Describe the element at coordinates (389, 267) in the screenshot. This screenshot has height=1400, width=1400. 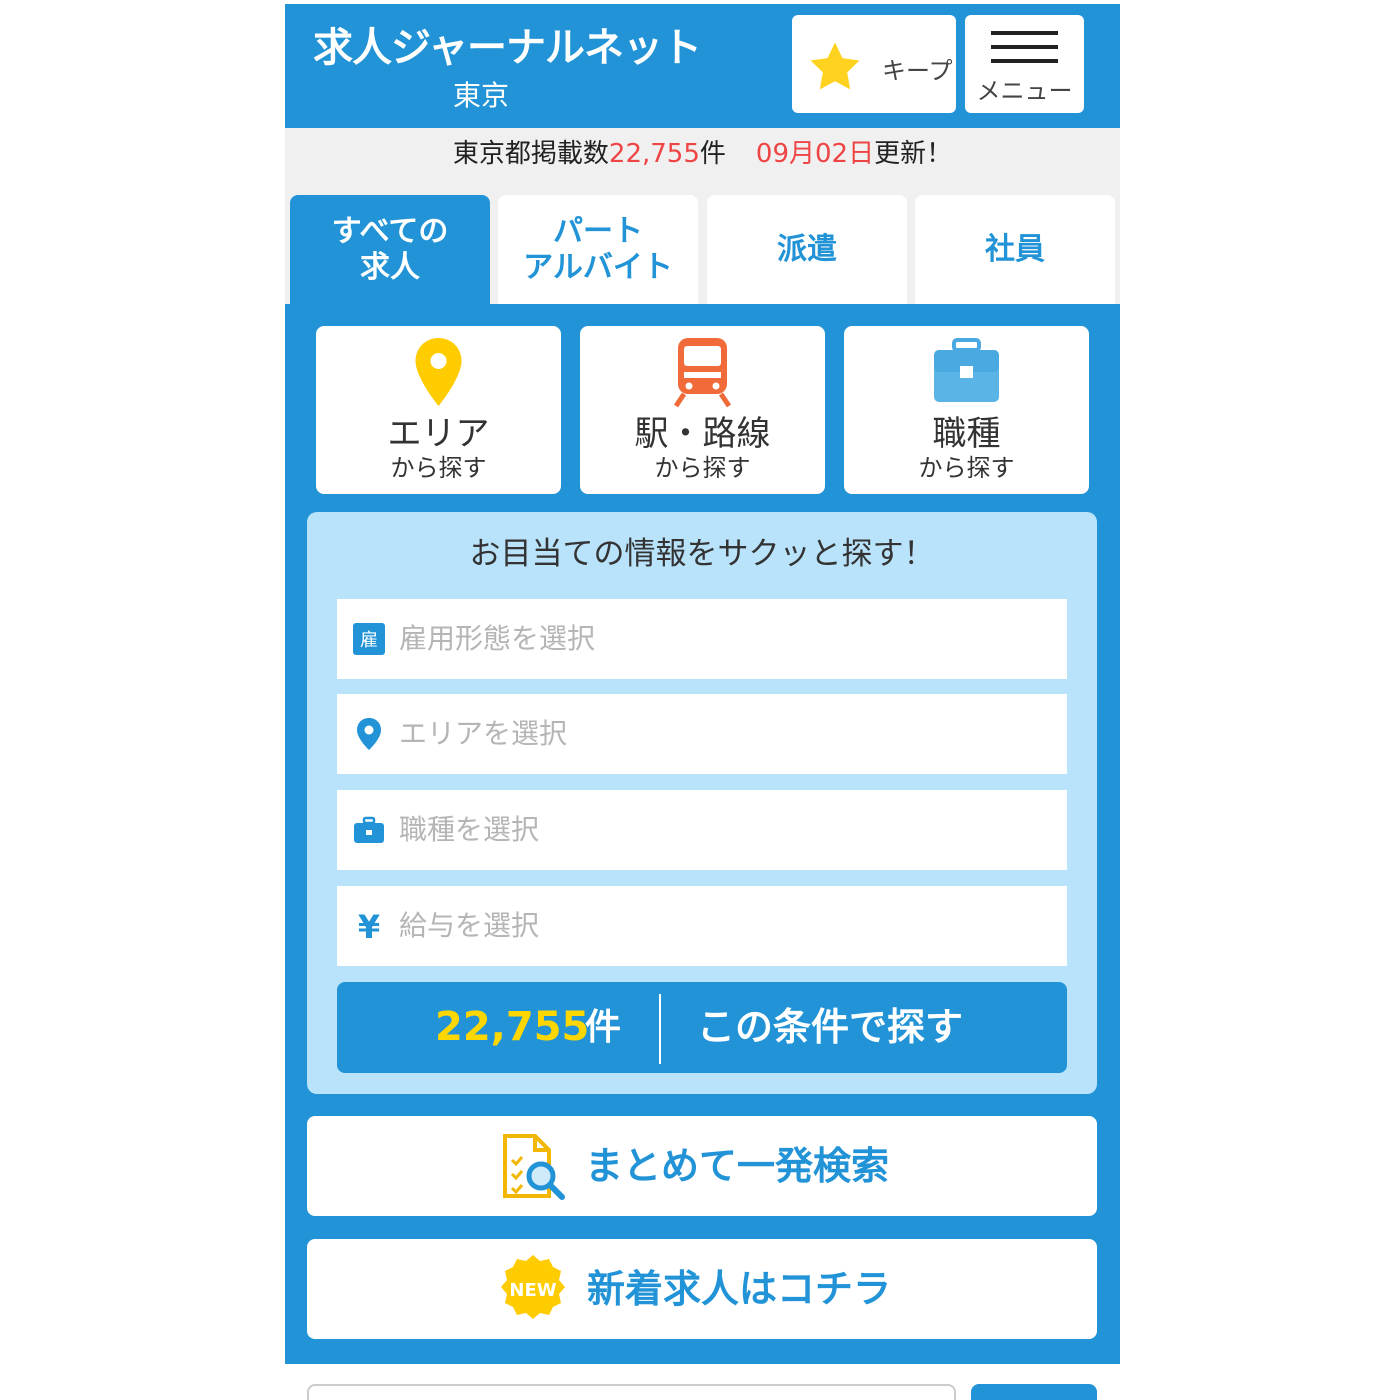
I see `tab-label: 求人` at that location.